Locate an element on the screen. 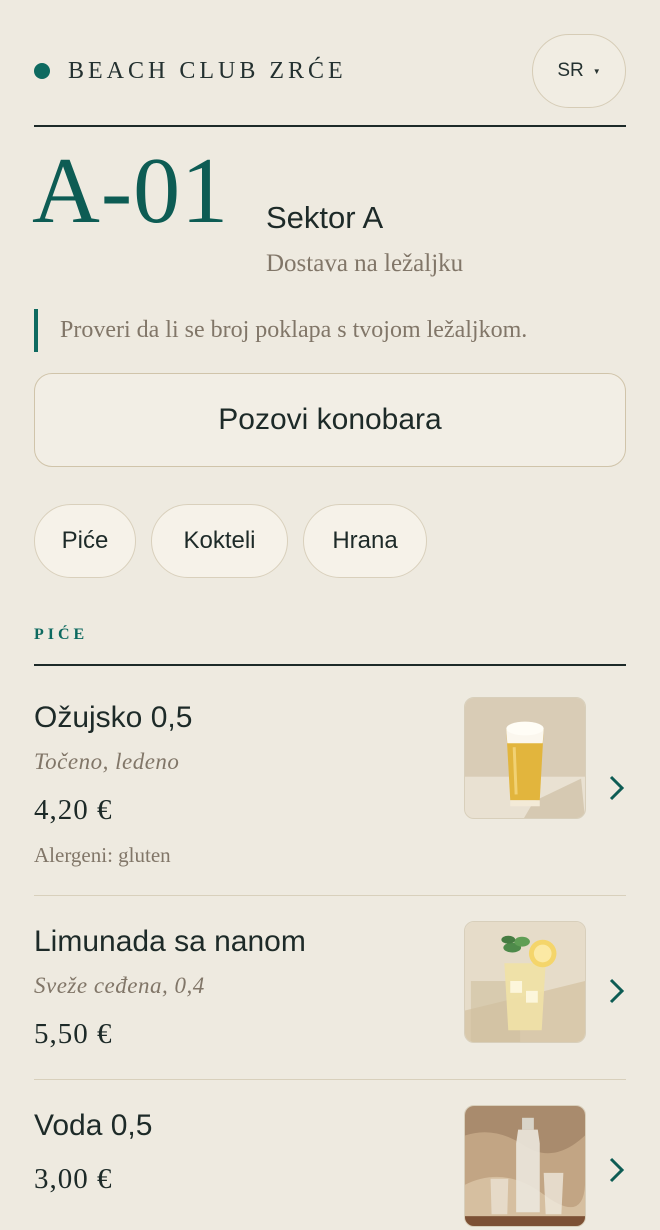  tab-food: Hrana is located at coordinates (365, 541).